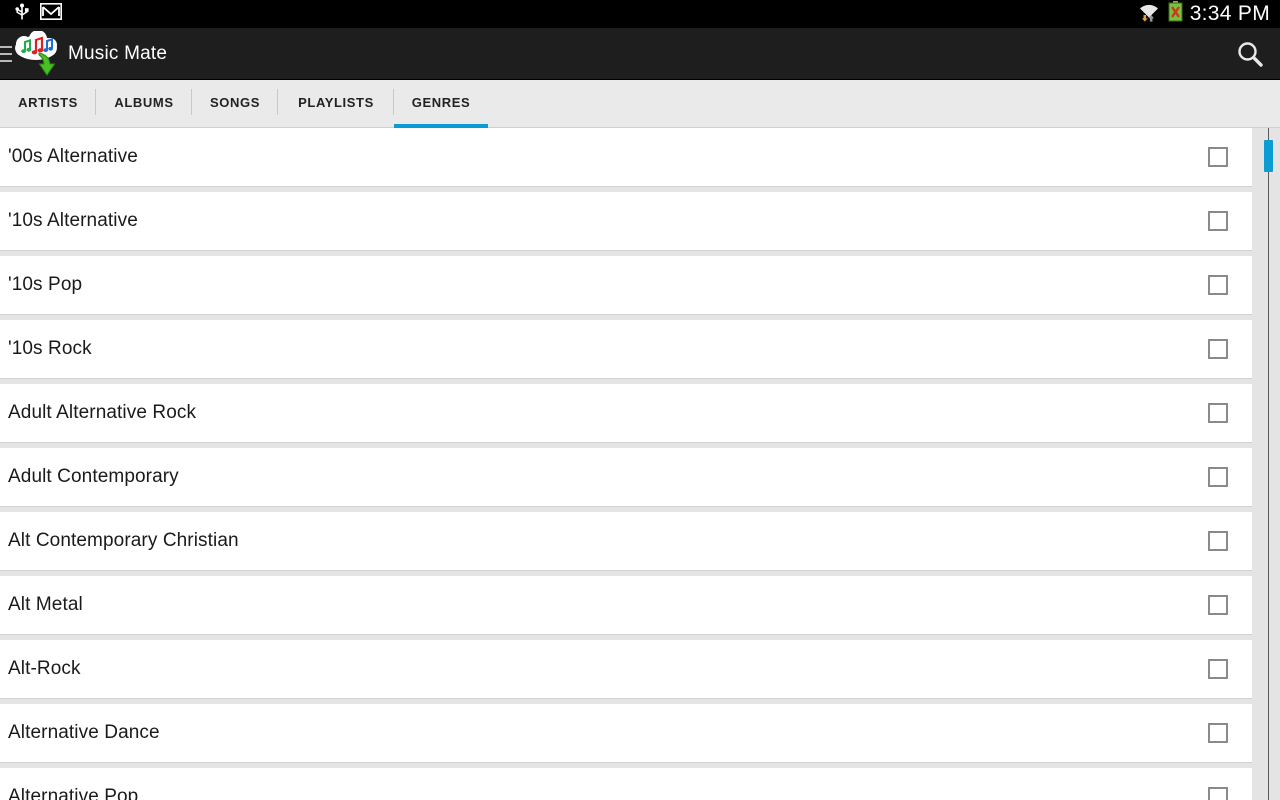 This screenshot has height=800, width=1280. What do you see at coordinates (93, 476) in the screenshot?
I see `genre-label: Adult Contemporary` at bounding box center [93, 476].